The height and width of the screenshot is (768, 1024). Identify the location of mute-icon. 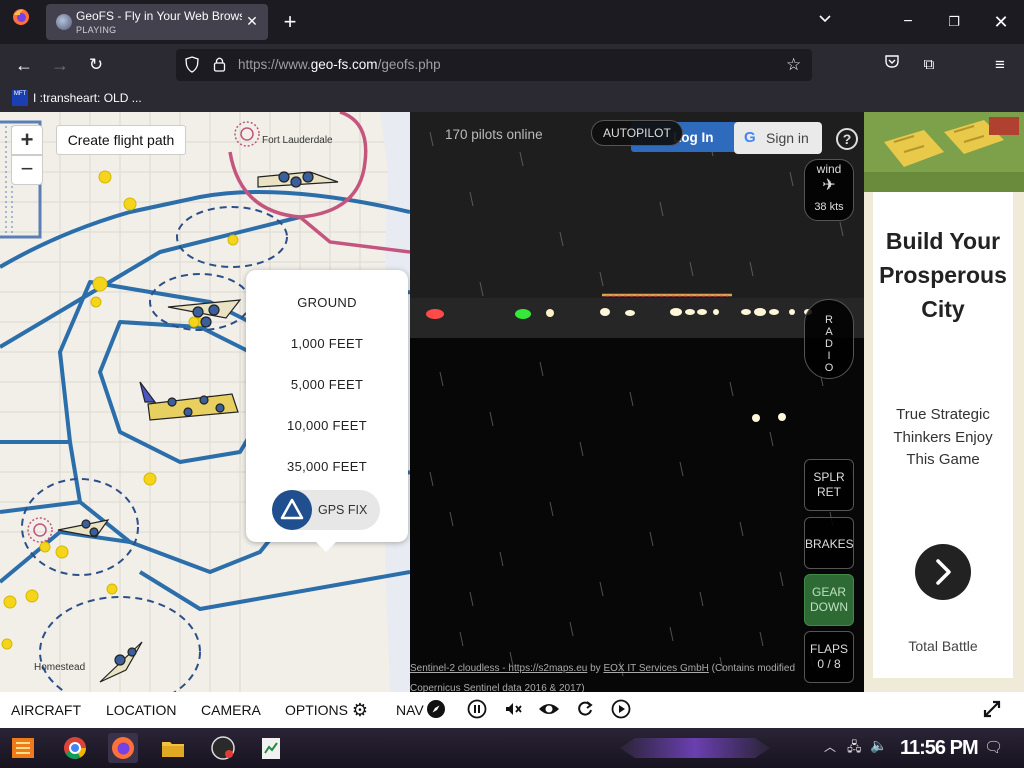
(513, 710).